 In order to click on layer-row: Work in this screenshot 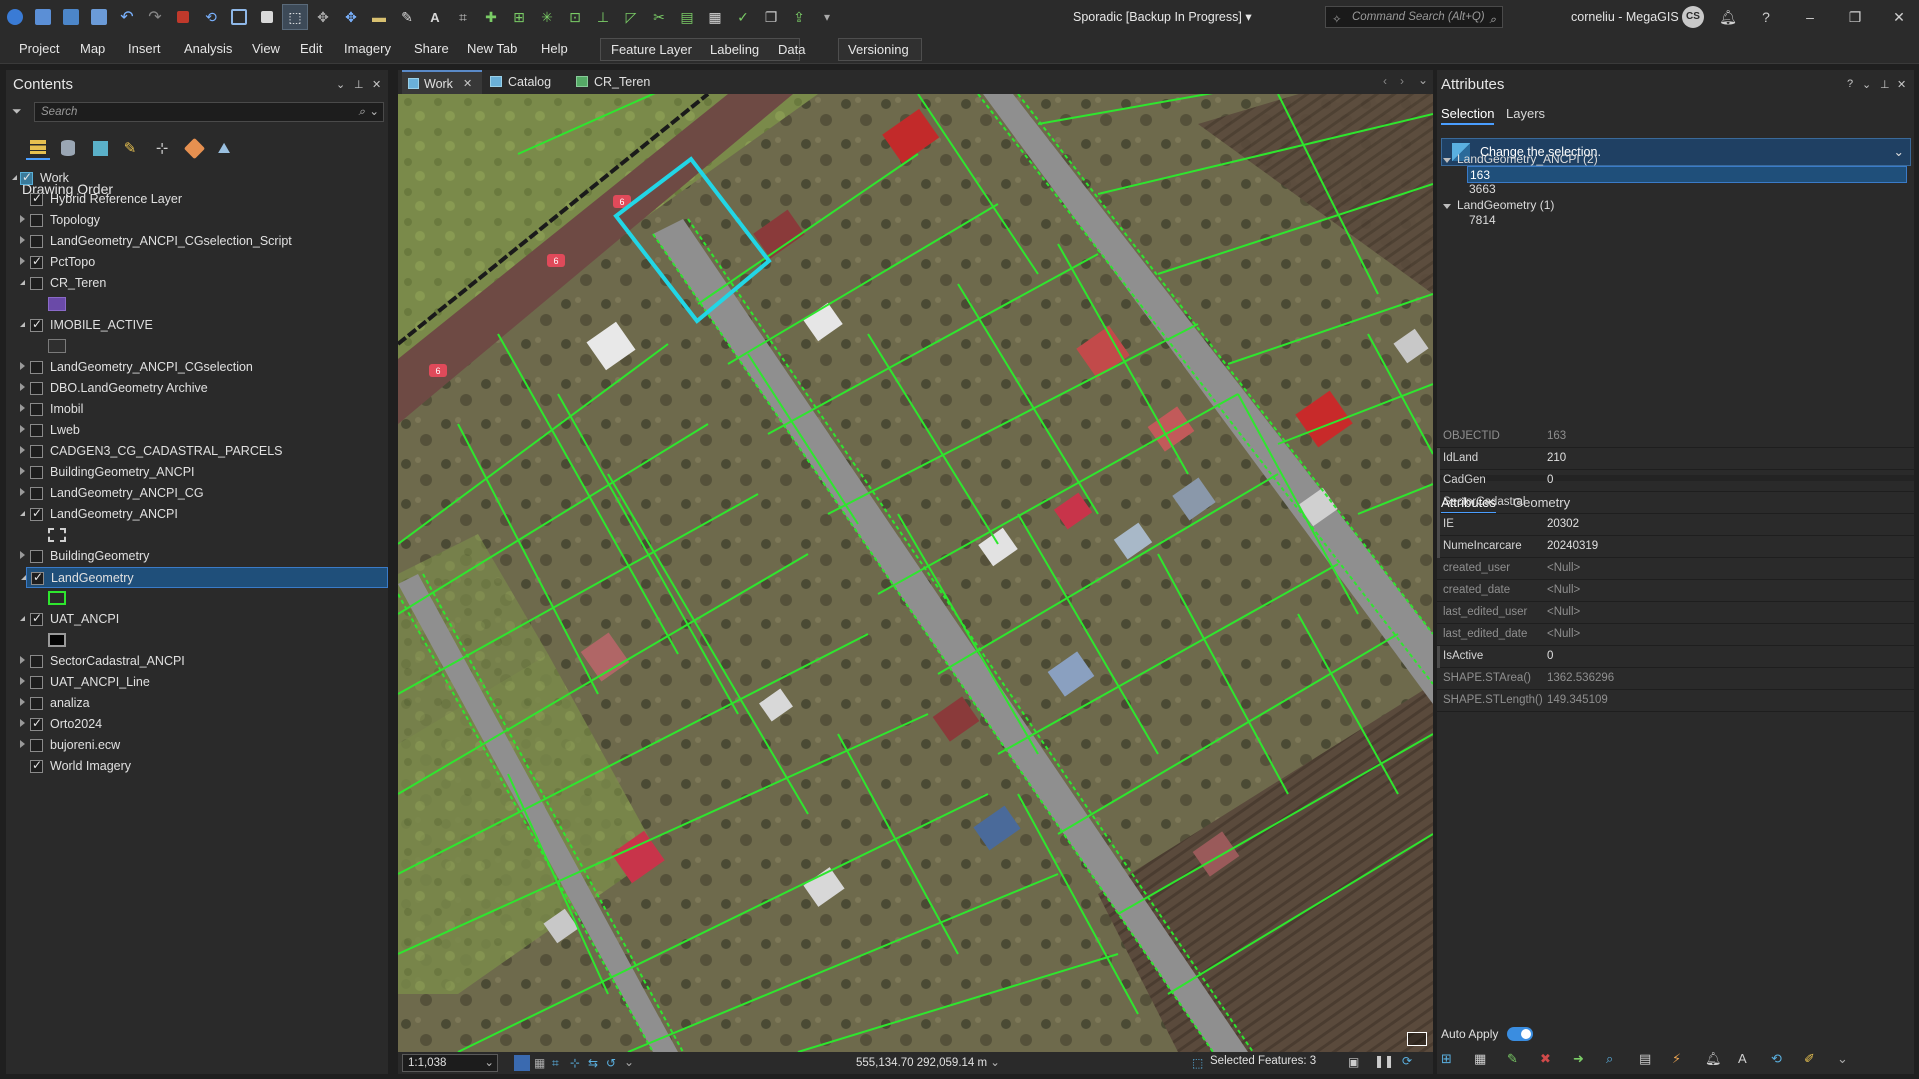, I will do `click(197, 178)`.